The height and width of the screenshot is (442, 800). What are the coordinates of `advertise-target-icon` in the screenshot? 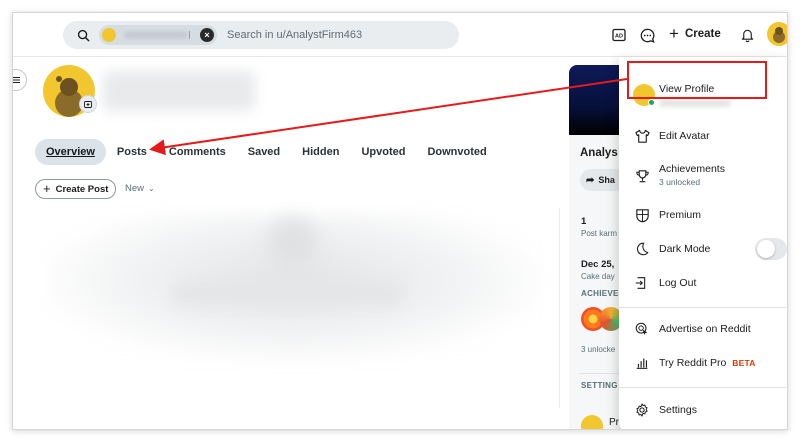 It's located at (642, 329).